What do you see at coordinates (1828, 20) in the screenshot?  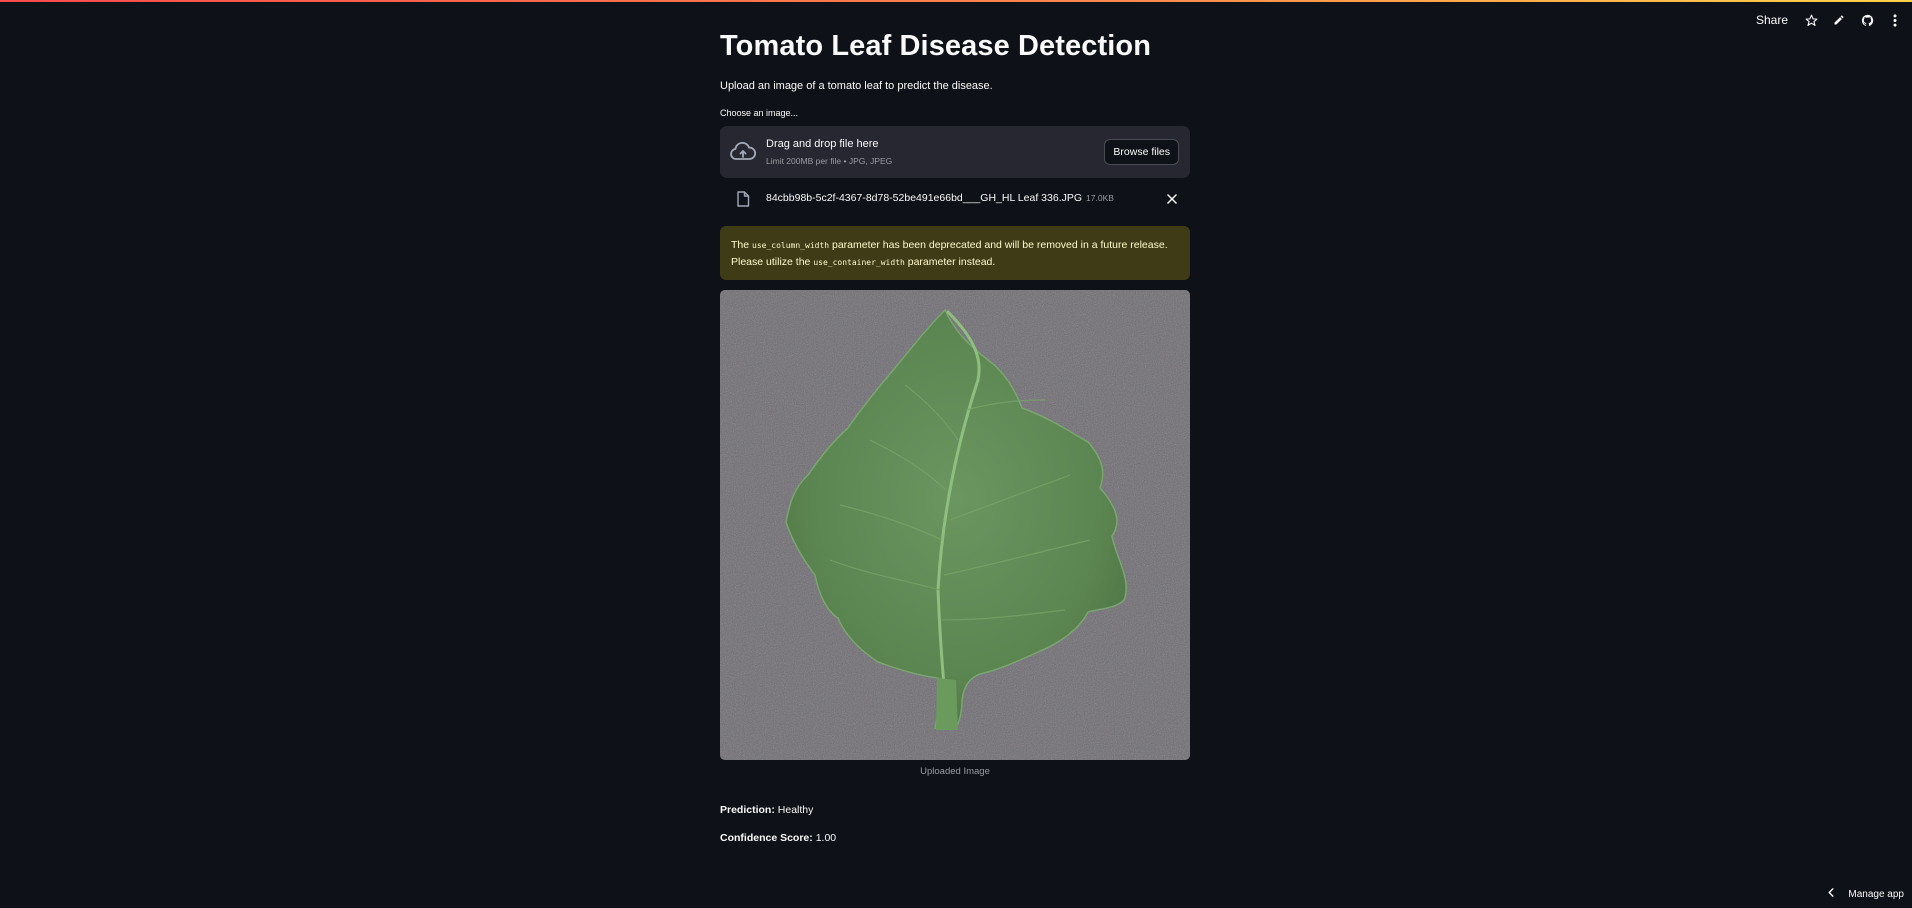 I see `app-toolbar: Share` at bounding box center [1828, 20].